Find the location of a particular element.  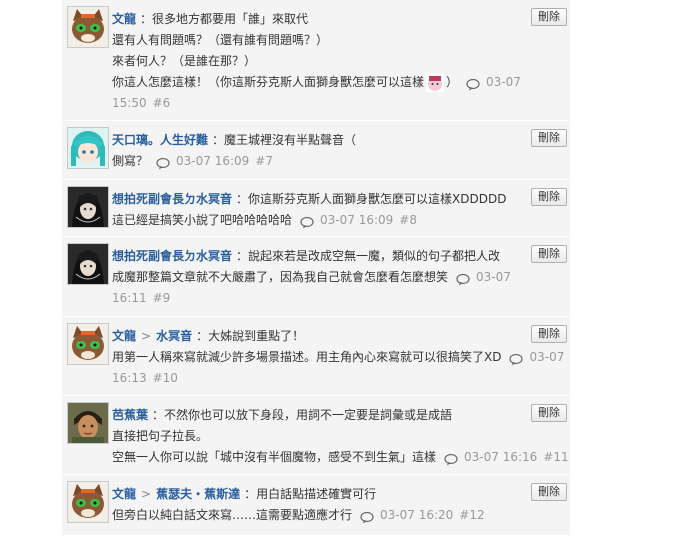

comment-time: 16:13 is located at coordinates (129, 378).